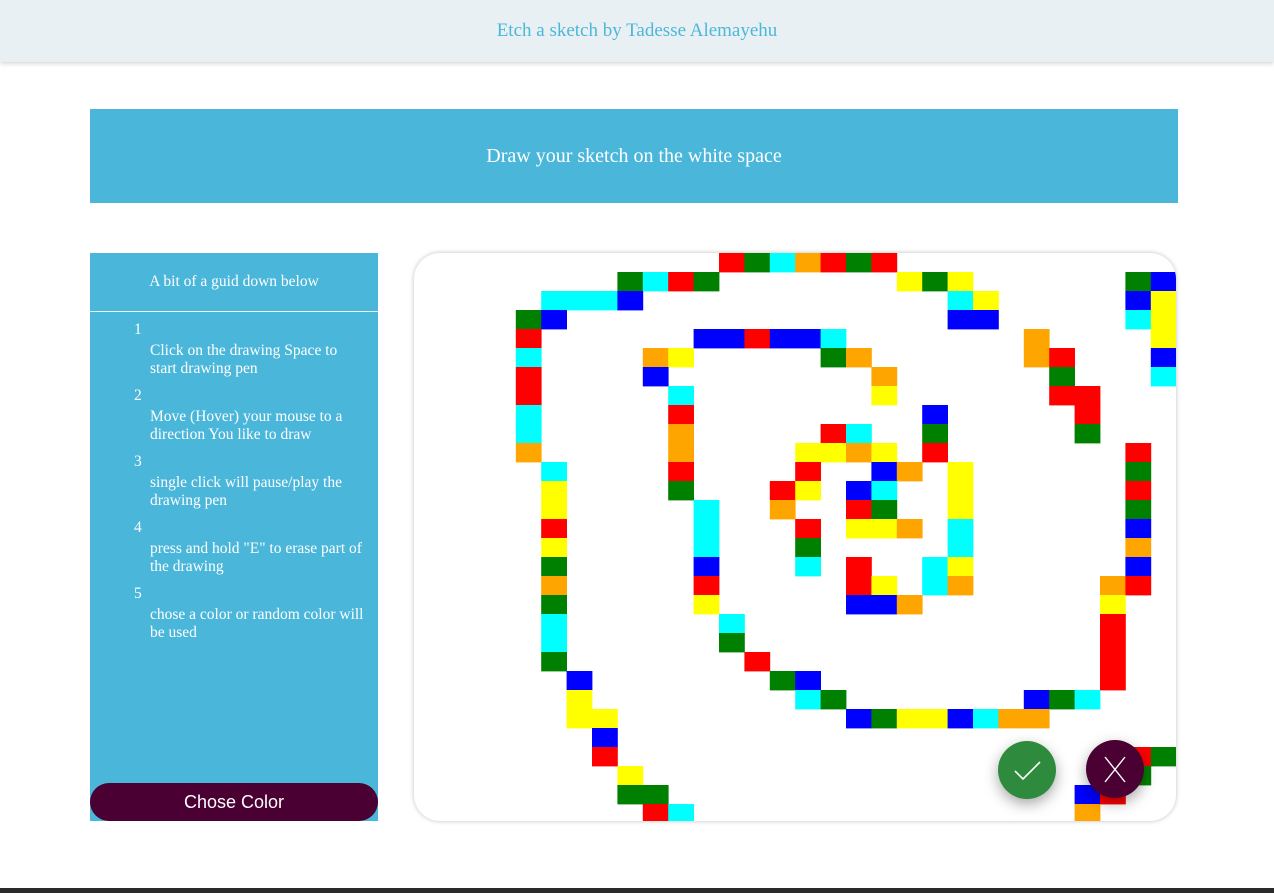 The height and width of the screenshot is (893, 1274). I want to click on close-icon, so click(1115, 769).